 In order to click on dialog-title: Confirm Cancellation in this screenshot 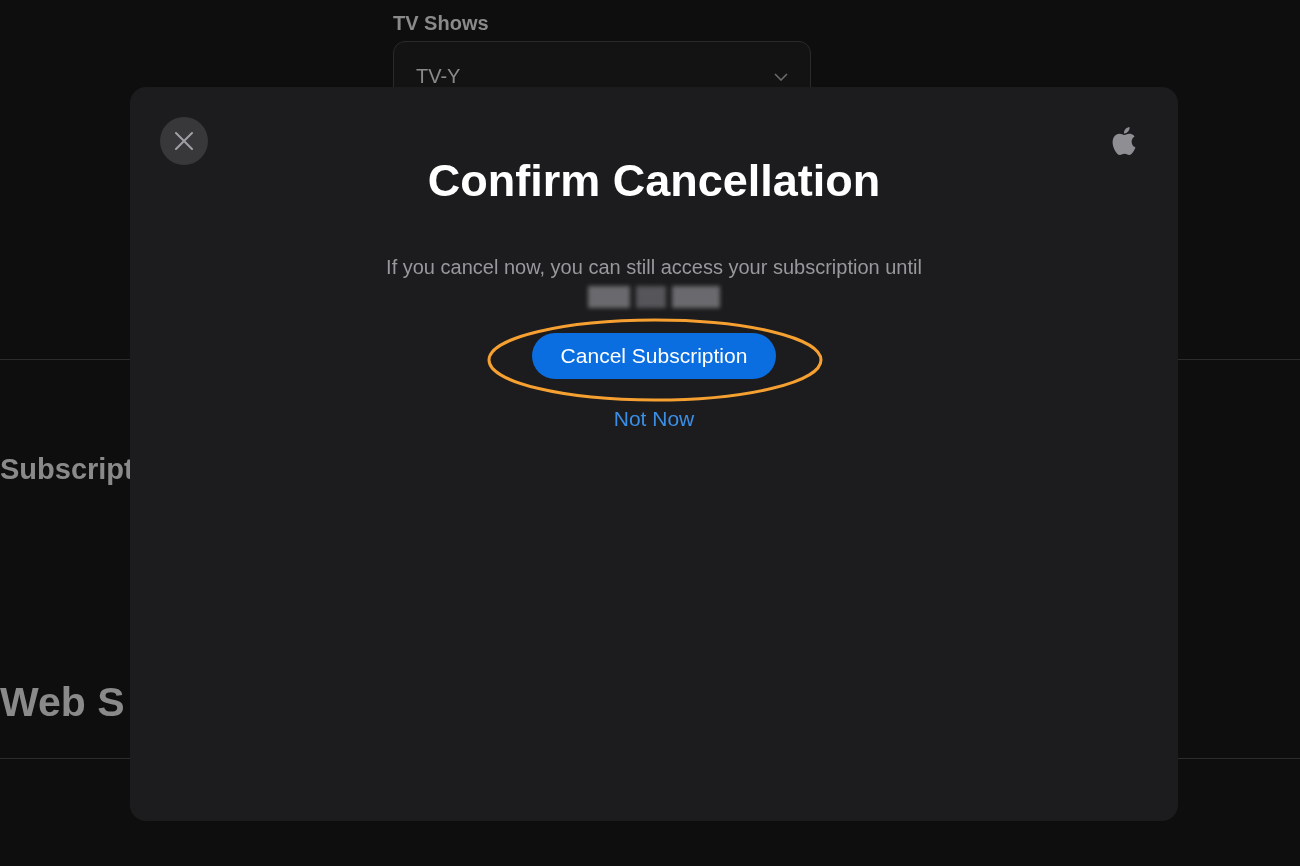, I will do `click(654, 181)`.